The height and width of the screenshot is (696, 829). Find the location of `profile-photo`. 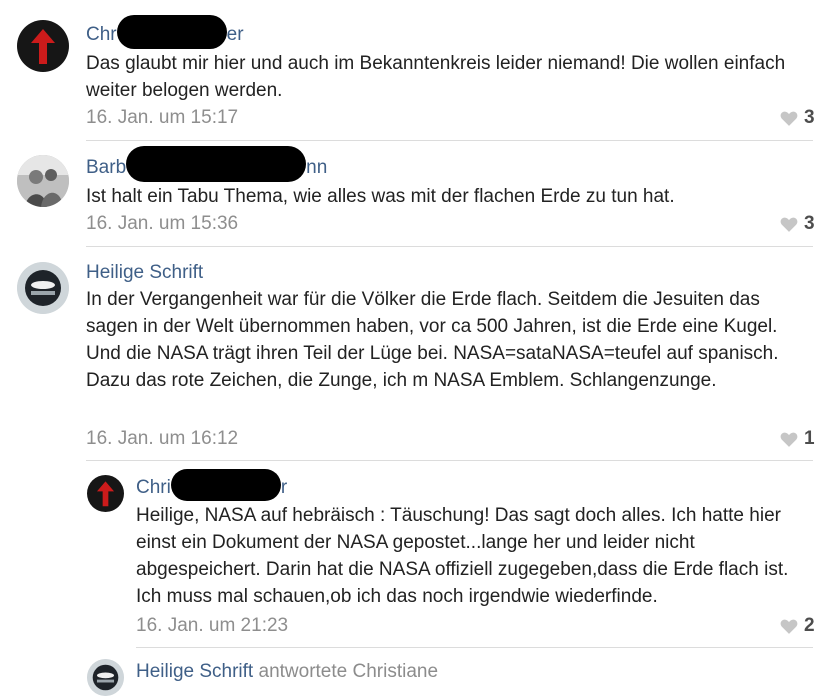

profile-photo is located at coordinates (43, 181).